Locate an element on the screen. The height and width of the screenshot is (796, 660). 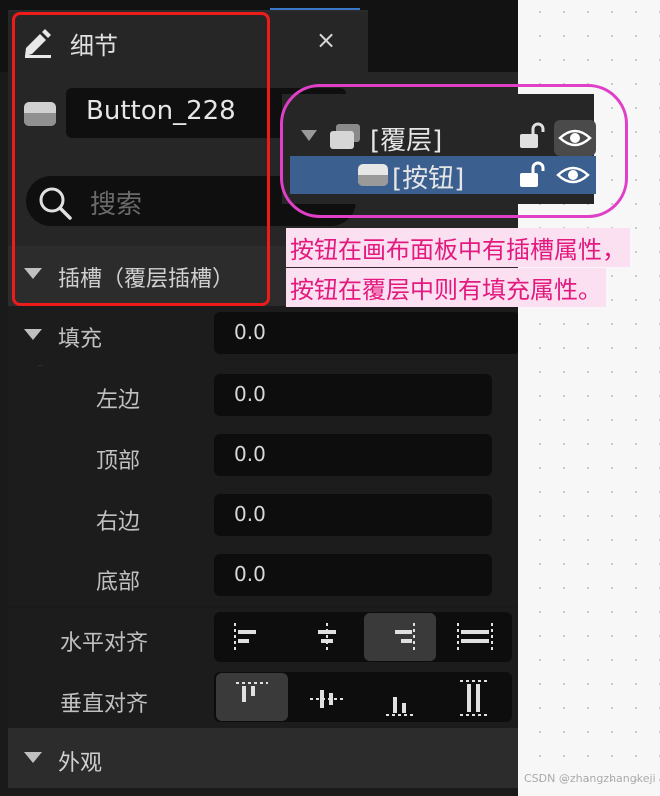
vertical-alignment-label: 垂直对齐 is located at coordinates (104, 704).